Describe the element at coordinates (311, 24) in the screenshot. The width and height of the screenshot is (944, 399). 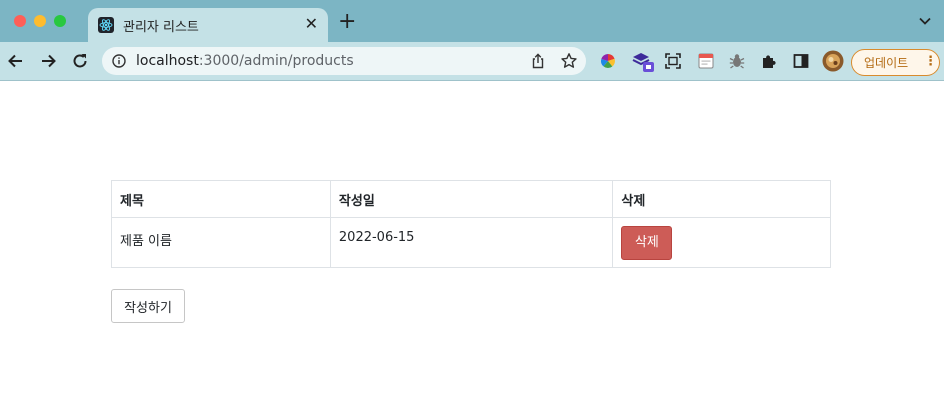
I see `tab-close-button: ✕` at that location.